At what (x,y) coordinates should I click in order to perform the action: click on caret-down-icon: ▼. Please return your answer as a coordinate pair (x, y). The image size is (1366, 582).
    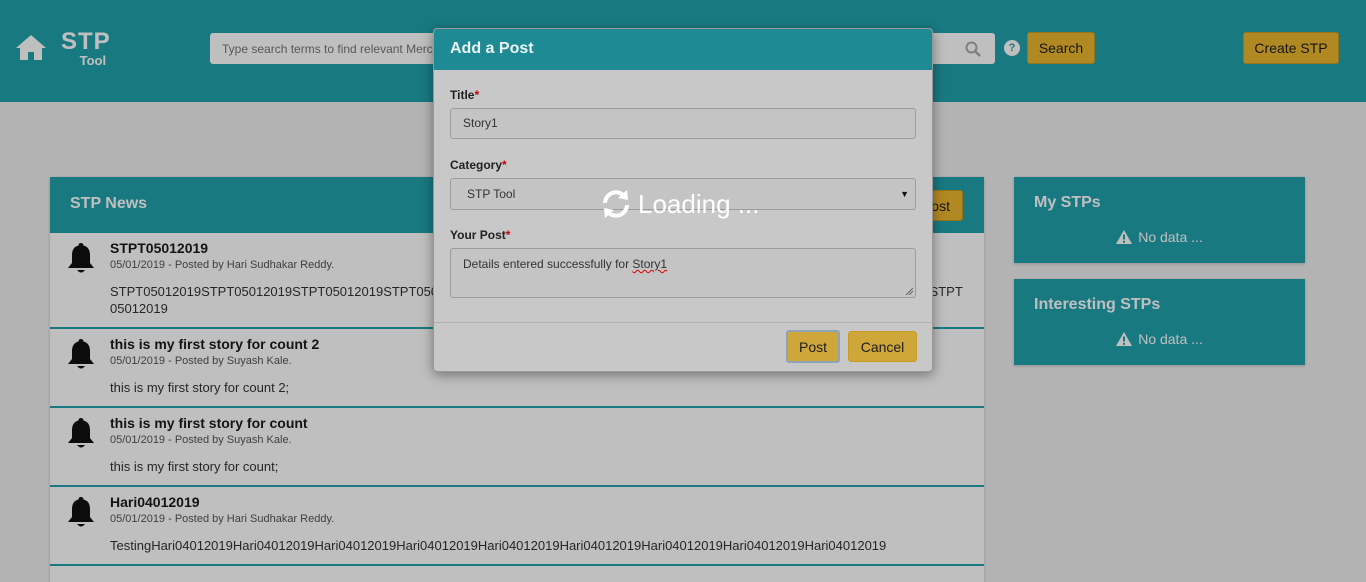
    Looking at the image, I should click on (904, 194).